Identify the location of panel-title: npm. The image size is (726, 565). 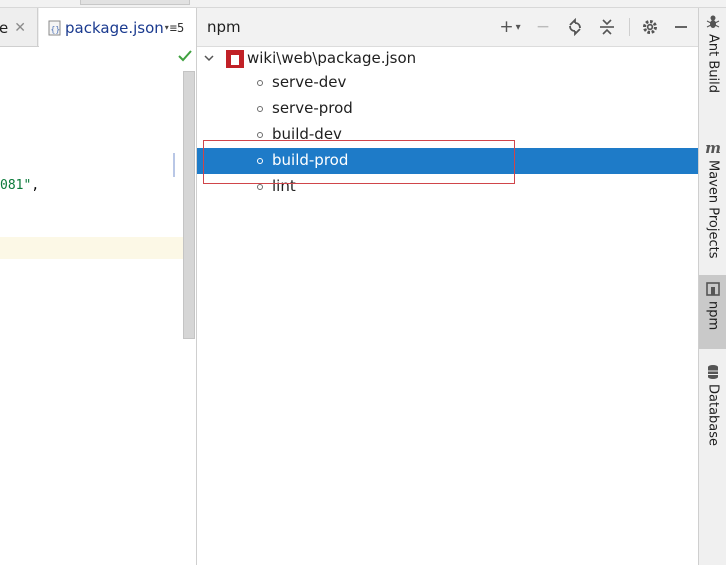
(224, 27).